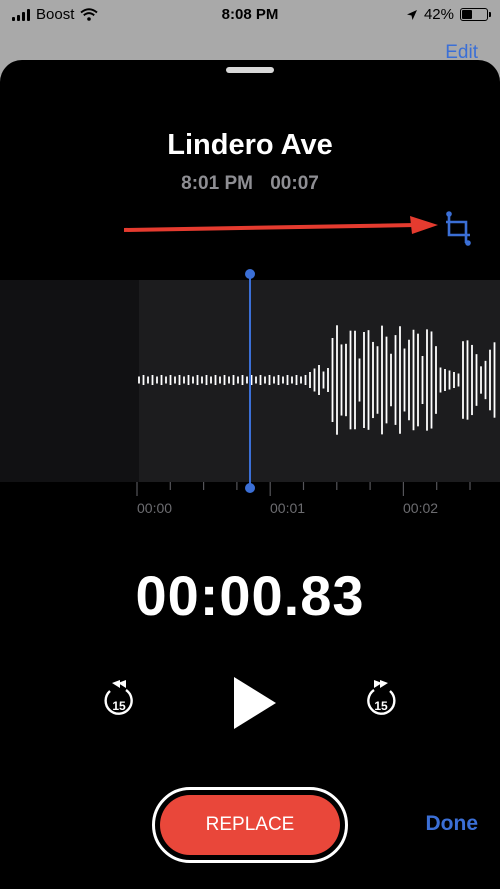 This screenshot has height=889, width=500. Describe the element at coordinates (250, 15) in the screenshot. I see `status-bar: Boost 8:08 PM 42%` at that location.